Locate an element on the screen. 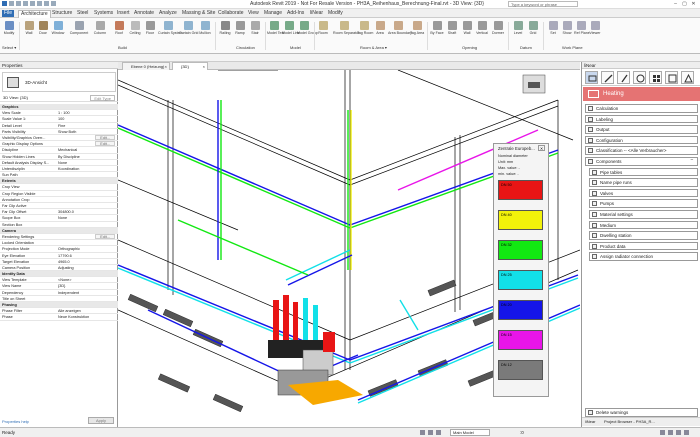 The height and width of the screenshot is (437, 700). modify-button: Modify is located at coordinates (9, 28).